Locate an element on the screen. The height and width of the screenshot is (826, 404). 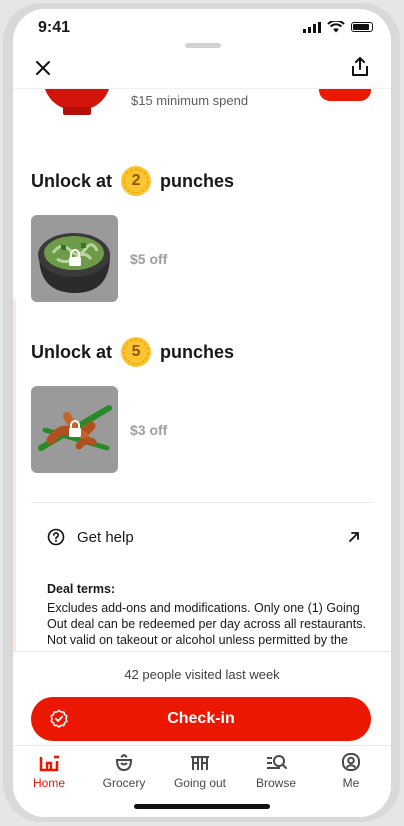
punch-count-badge: 5 is located at coordinates (136, 352).